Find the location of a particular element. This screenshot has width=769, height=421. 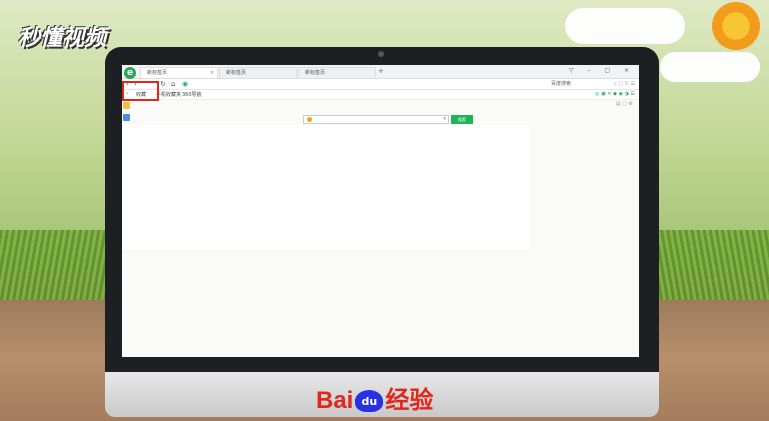

home-icon: ⌂ is located at coordinates (173, 84).